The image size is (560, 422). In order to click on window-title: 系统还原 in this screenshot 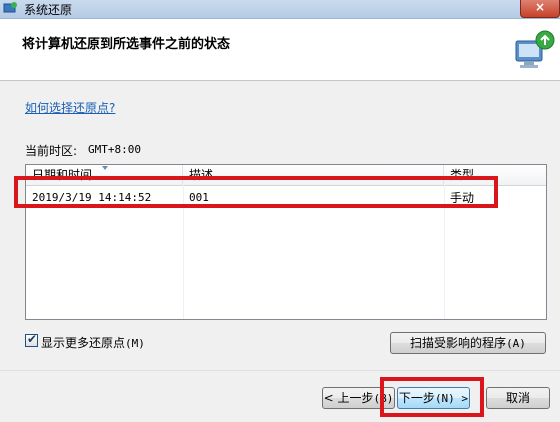, I will do `click(48, 10)`.